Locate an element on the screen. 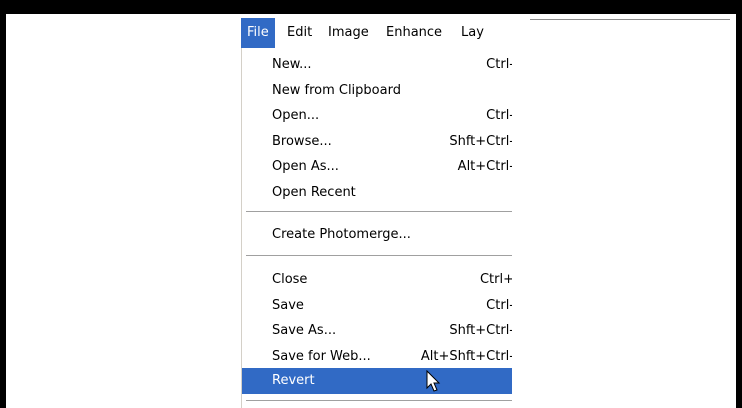 The image size is (742, 408). menu-item-new-from-clipboard: New from Clipboard is located at coordinates (377, 91).